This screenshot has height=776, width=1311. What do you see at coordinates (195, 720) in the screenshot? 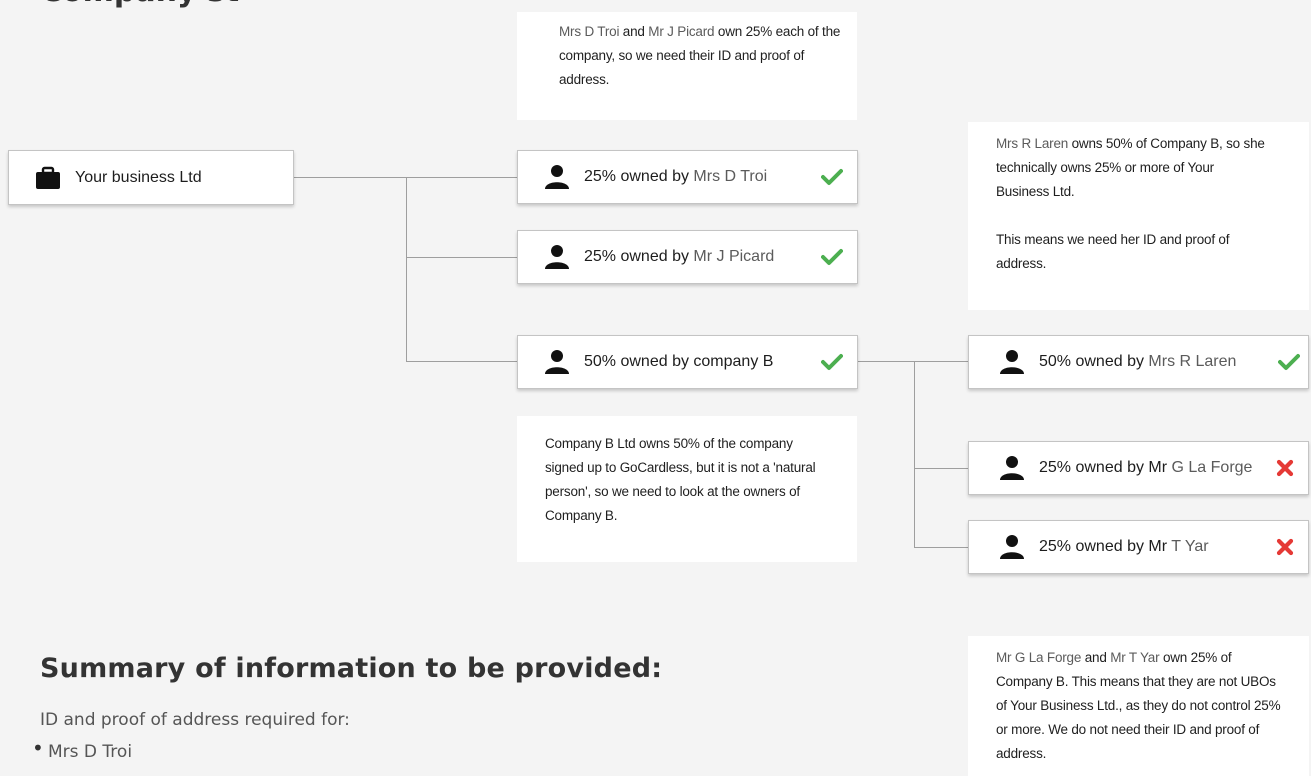
I see `summary-subtitle: ID and proof of address required for:` at bounding box center [195, 720].